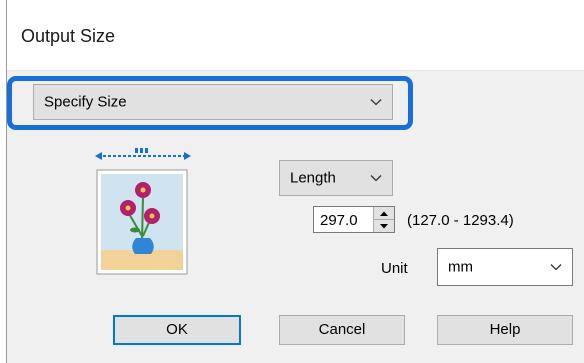 This screenshot has height=363, width=584. I want to click on unit-value: mm, so click(460, 267).